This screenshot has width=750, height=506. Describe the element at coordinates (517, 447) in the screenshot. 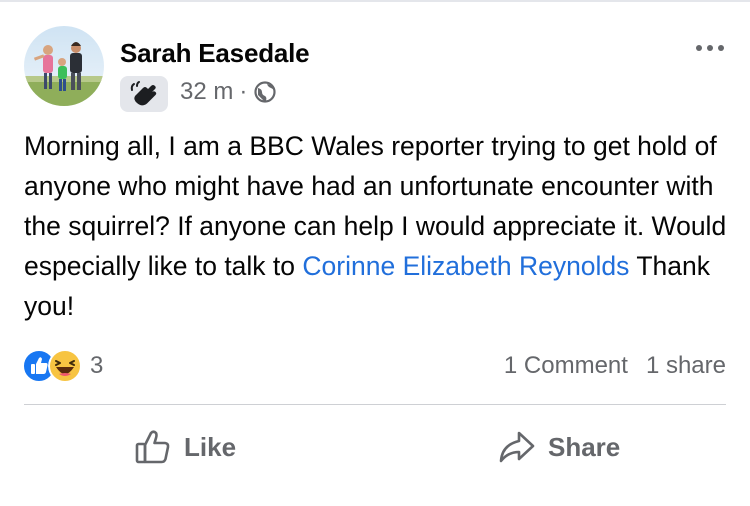

I see `share-arrow-icon` at that location.